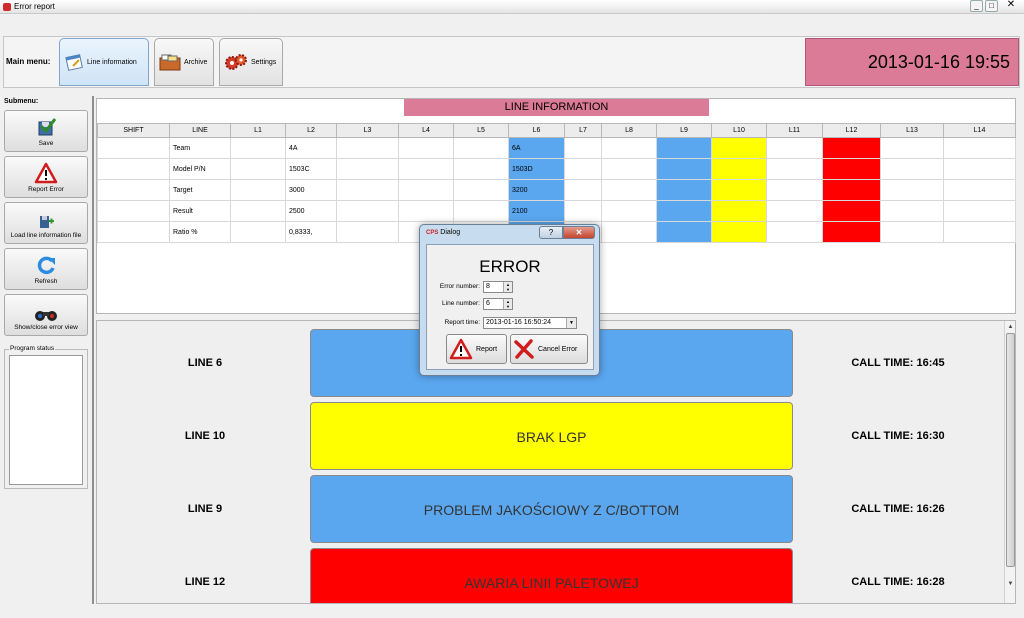 The image size is (1024, 618). What do you see at coordinates (200, 148) in the screenshot?
I see `table-cell: Team` at bounding box center [200, 148].